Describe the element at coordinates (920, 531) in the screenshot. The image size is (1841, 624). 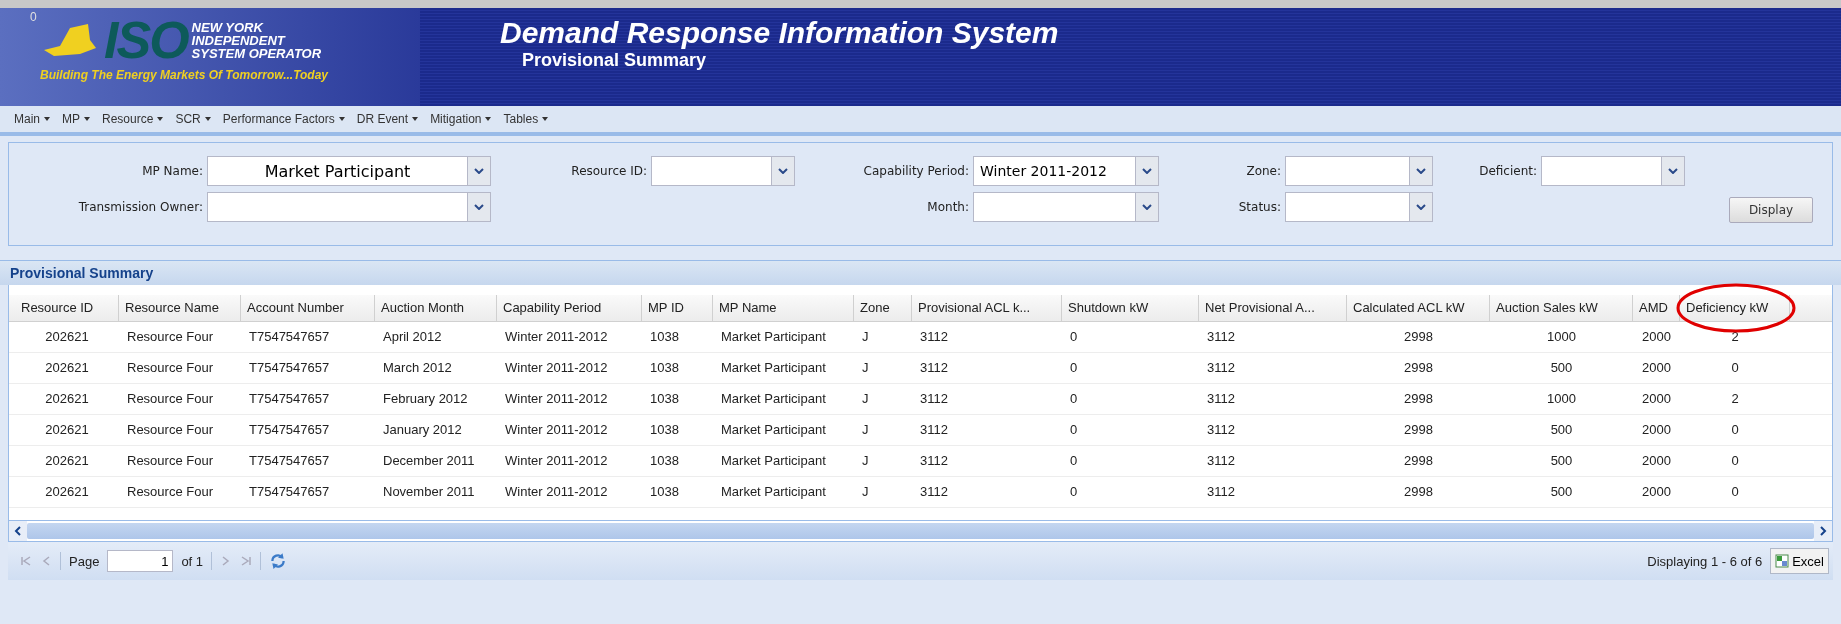
I see `horizontal-scrollbar` at that location.